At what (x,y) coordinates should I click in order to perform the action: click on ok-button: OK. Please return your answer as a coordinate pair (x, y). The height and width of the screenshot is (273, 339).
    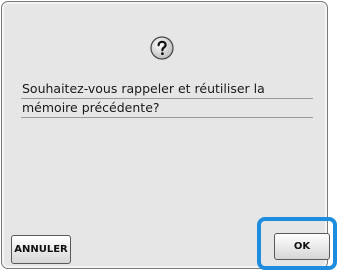
    Looking at the image, I should click on (302, 246).